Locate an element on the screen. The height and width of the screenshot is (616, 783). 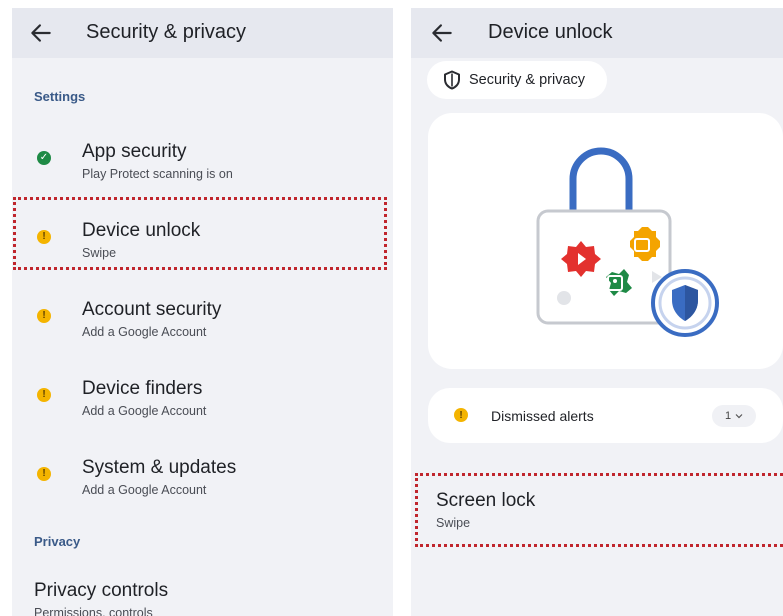
item-title: Device finders is located at coordinates (142, 388).